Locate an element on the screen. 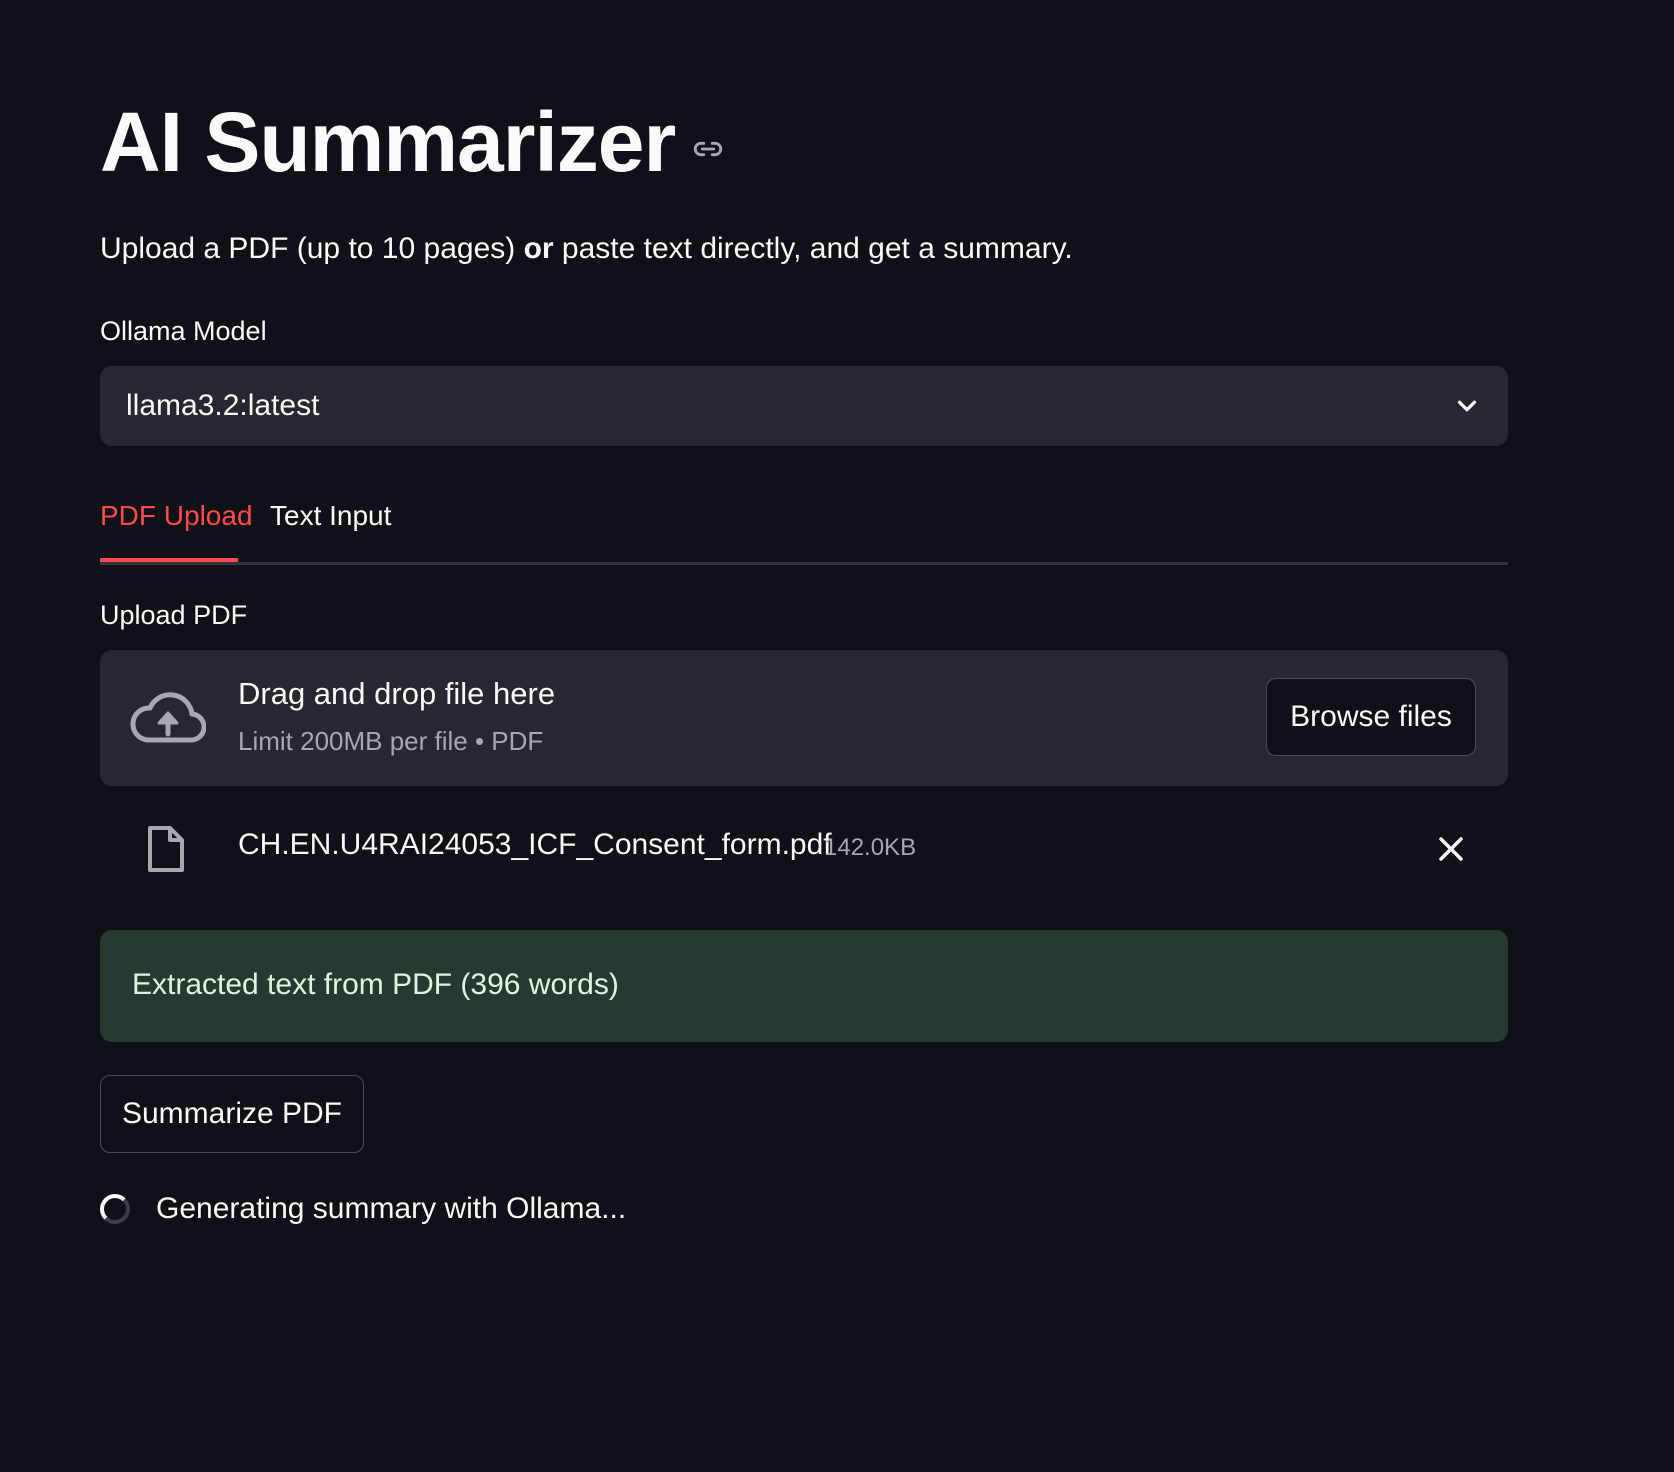 Image resolution: width=1674 pixels, height=1472 pixels. tab-text-input-label: Text Input is located at coordinates (331, 515).